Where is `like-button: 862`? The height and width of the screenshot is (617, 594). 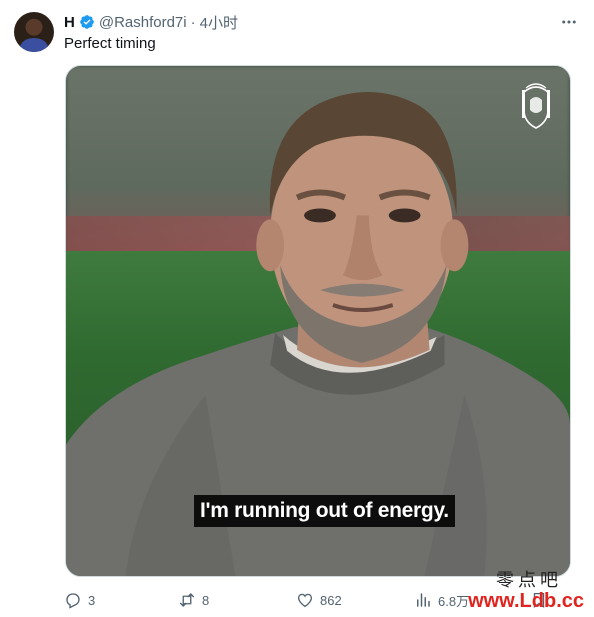
like-button: 862 is located at coordinates (319, 600).